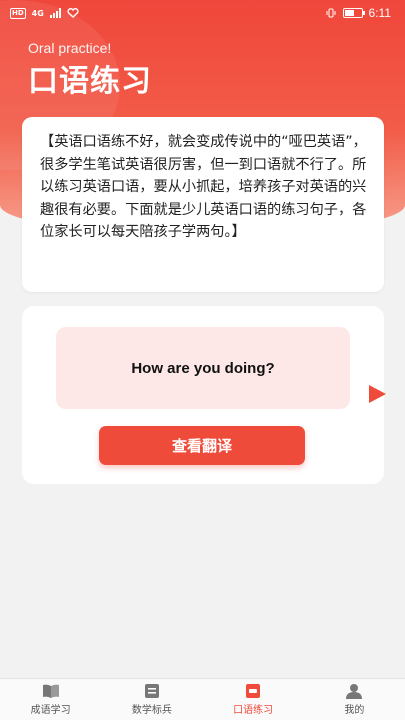  Describe the element at coordinates (151, 710) in the screenshot. I see `tab-label: 数学标兵` at that location.